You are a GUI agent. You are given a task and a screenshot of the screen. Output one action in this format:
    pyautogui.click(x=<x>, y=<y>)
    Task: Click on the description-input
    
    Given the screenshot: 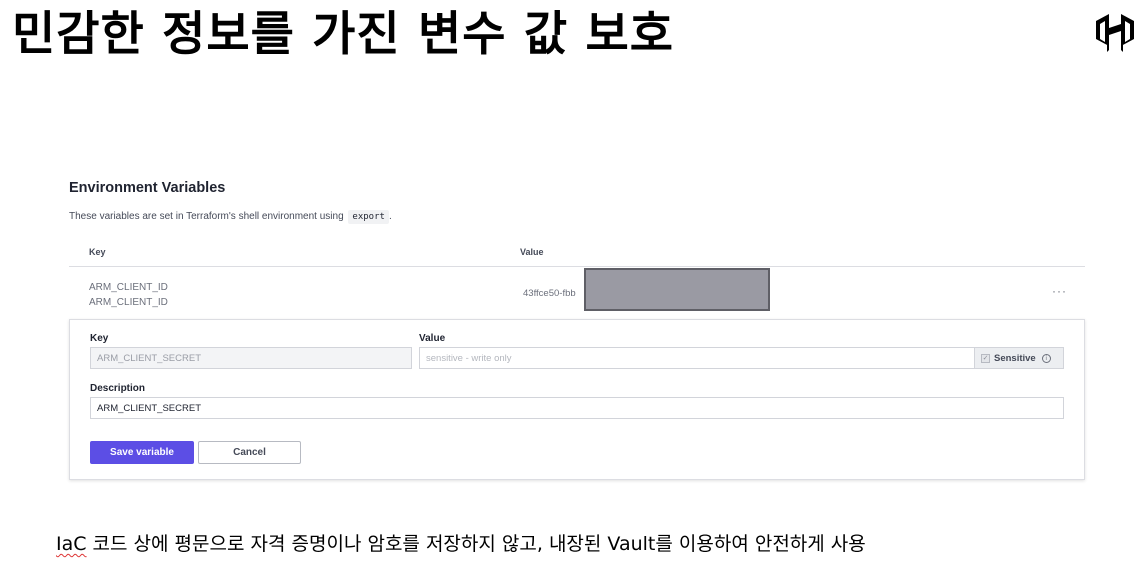 What is the action you would take?
    pyautogui.click(x=577, y=408)
    